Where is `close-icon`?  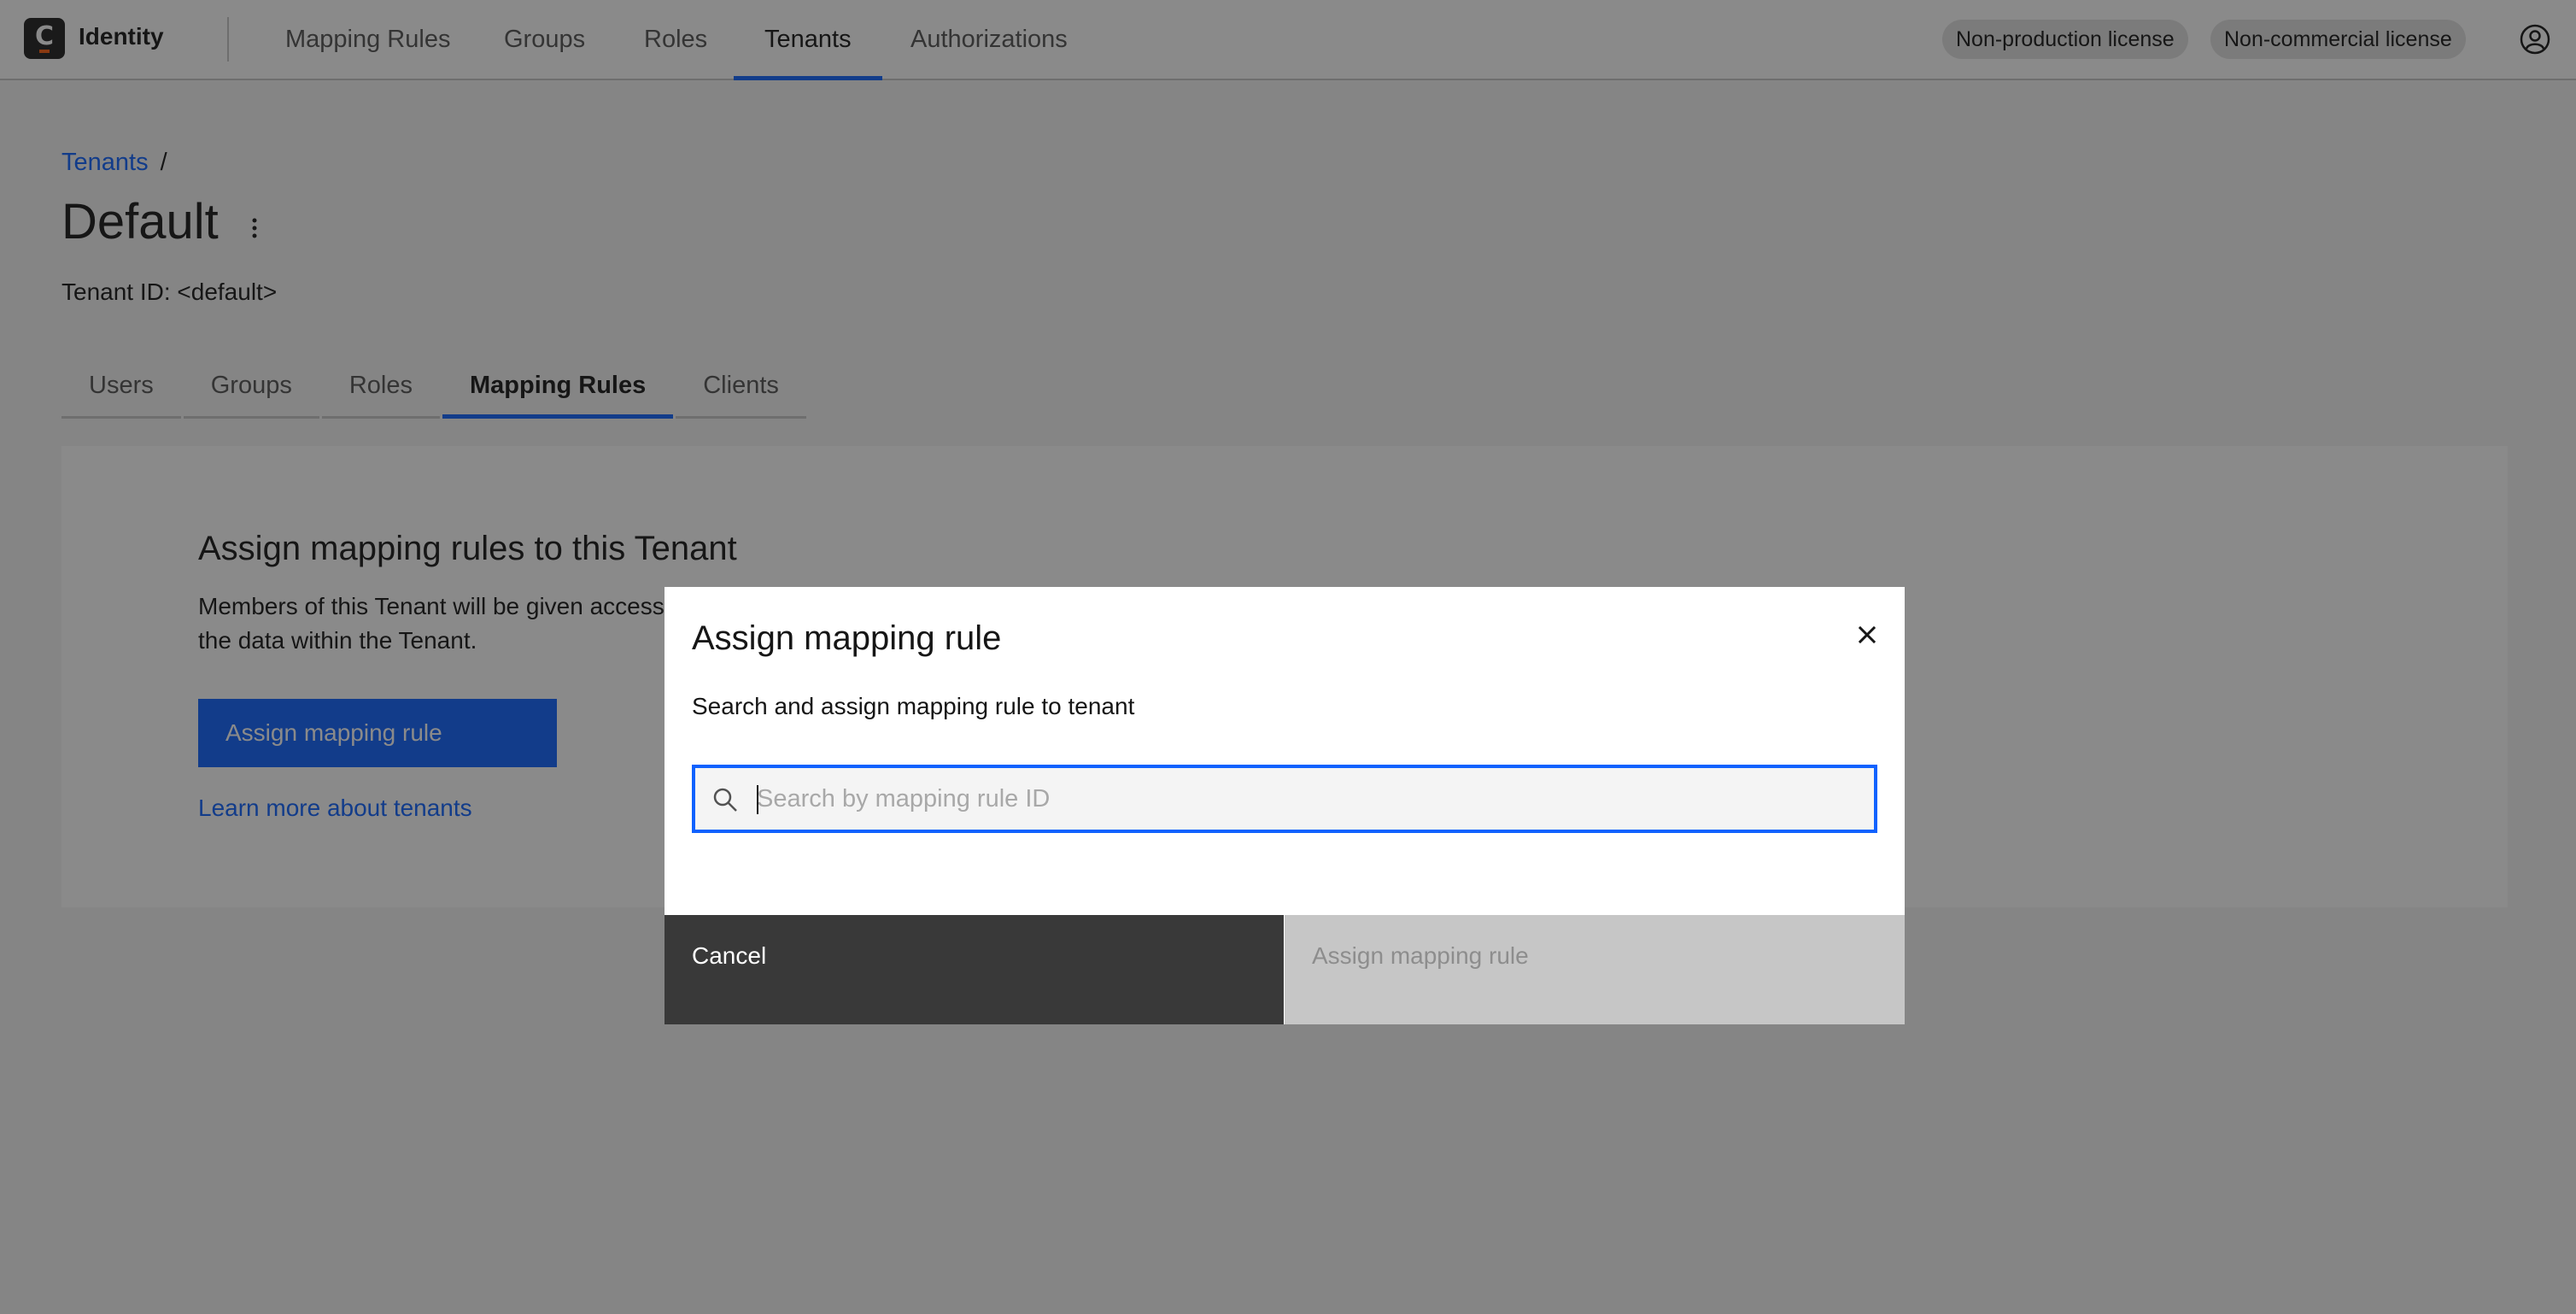 close-icon is located at coordinates (1867, 635).